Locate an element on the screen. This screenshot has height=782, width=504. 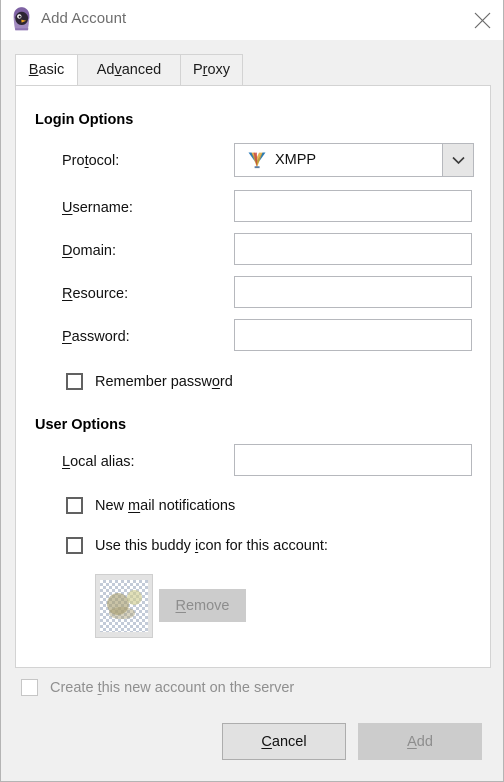
tab-basic-label: Basic is located at coordinates (46, 70).